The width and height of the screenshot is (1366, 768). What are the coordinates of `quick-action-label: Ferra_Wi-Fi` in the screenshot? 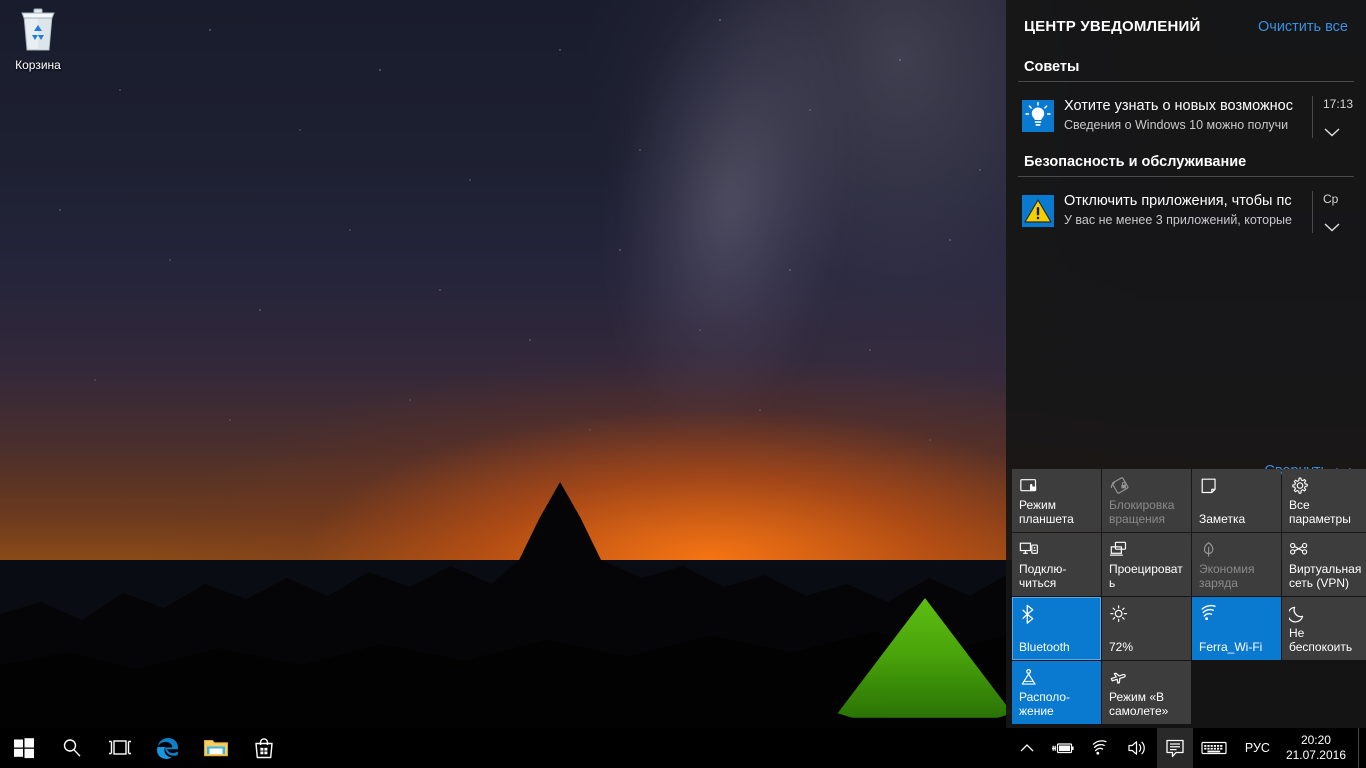 It's located at (1231, 646).